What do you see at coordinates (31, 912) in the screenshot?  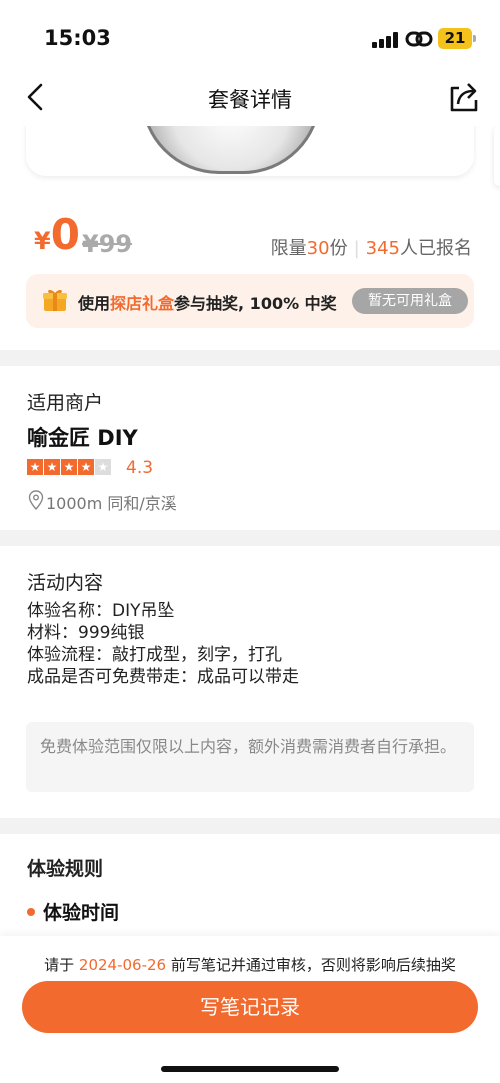 I see `bullet-dot` at bounding box center [31, 912].